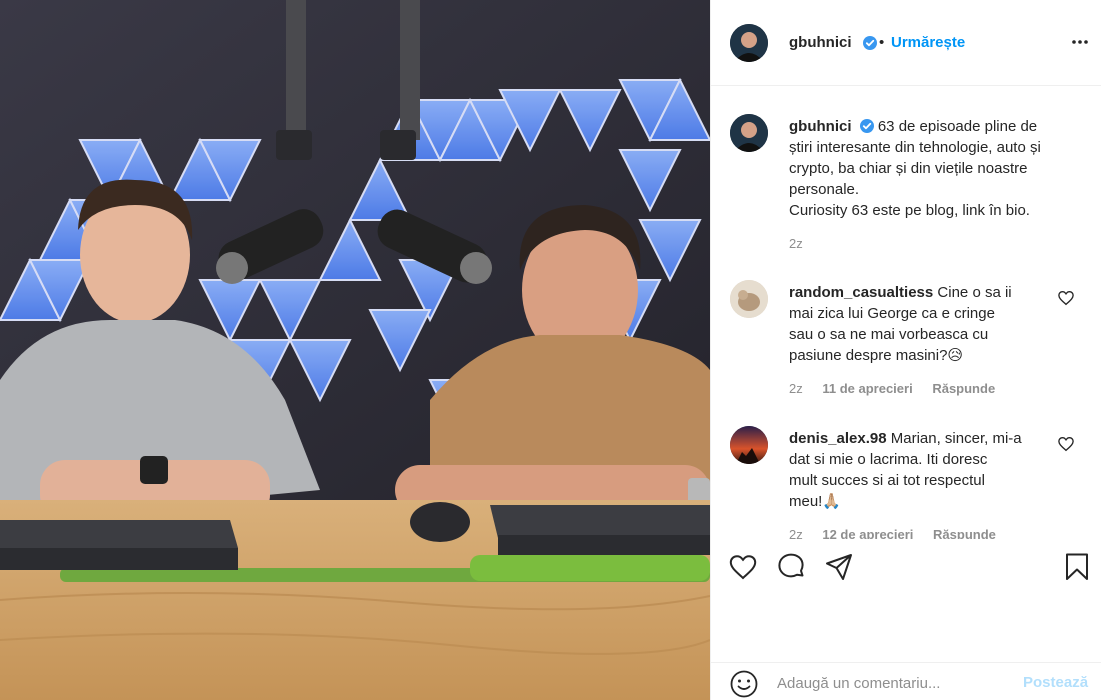 This screenshot has width=1101, height=700. Describe the element at coordinates (867, 533) in the screenshot. I see `comment-likes: 12 de aprecieri` at that location.